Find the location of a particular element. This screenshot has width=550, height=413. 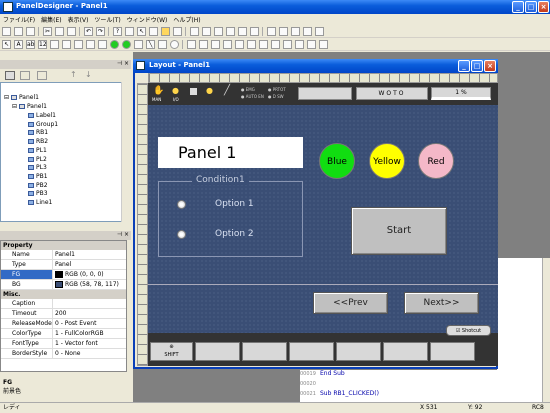

alarm-tool-icon is located at coordinates (299, 44).